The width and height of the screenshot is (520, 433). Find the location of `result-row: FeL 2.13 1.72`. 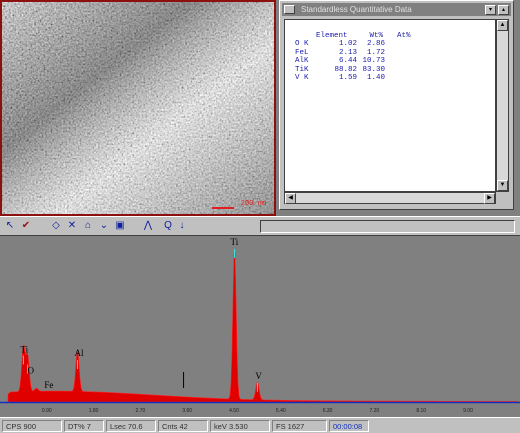

result-row: FeL 2.13 1.72 is located at coordinates (340, 53).